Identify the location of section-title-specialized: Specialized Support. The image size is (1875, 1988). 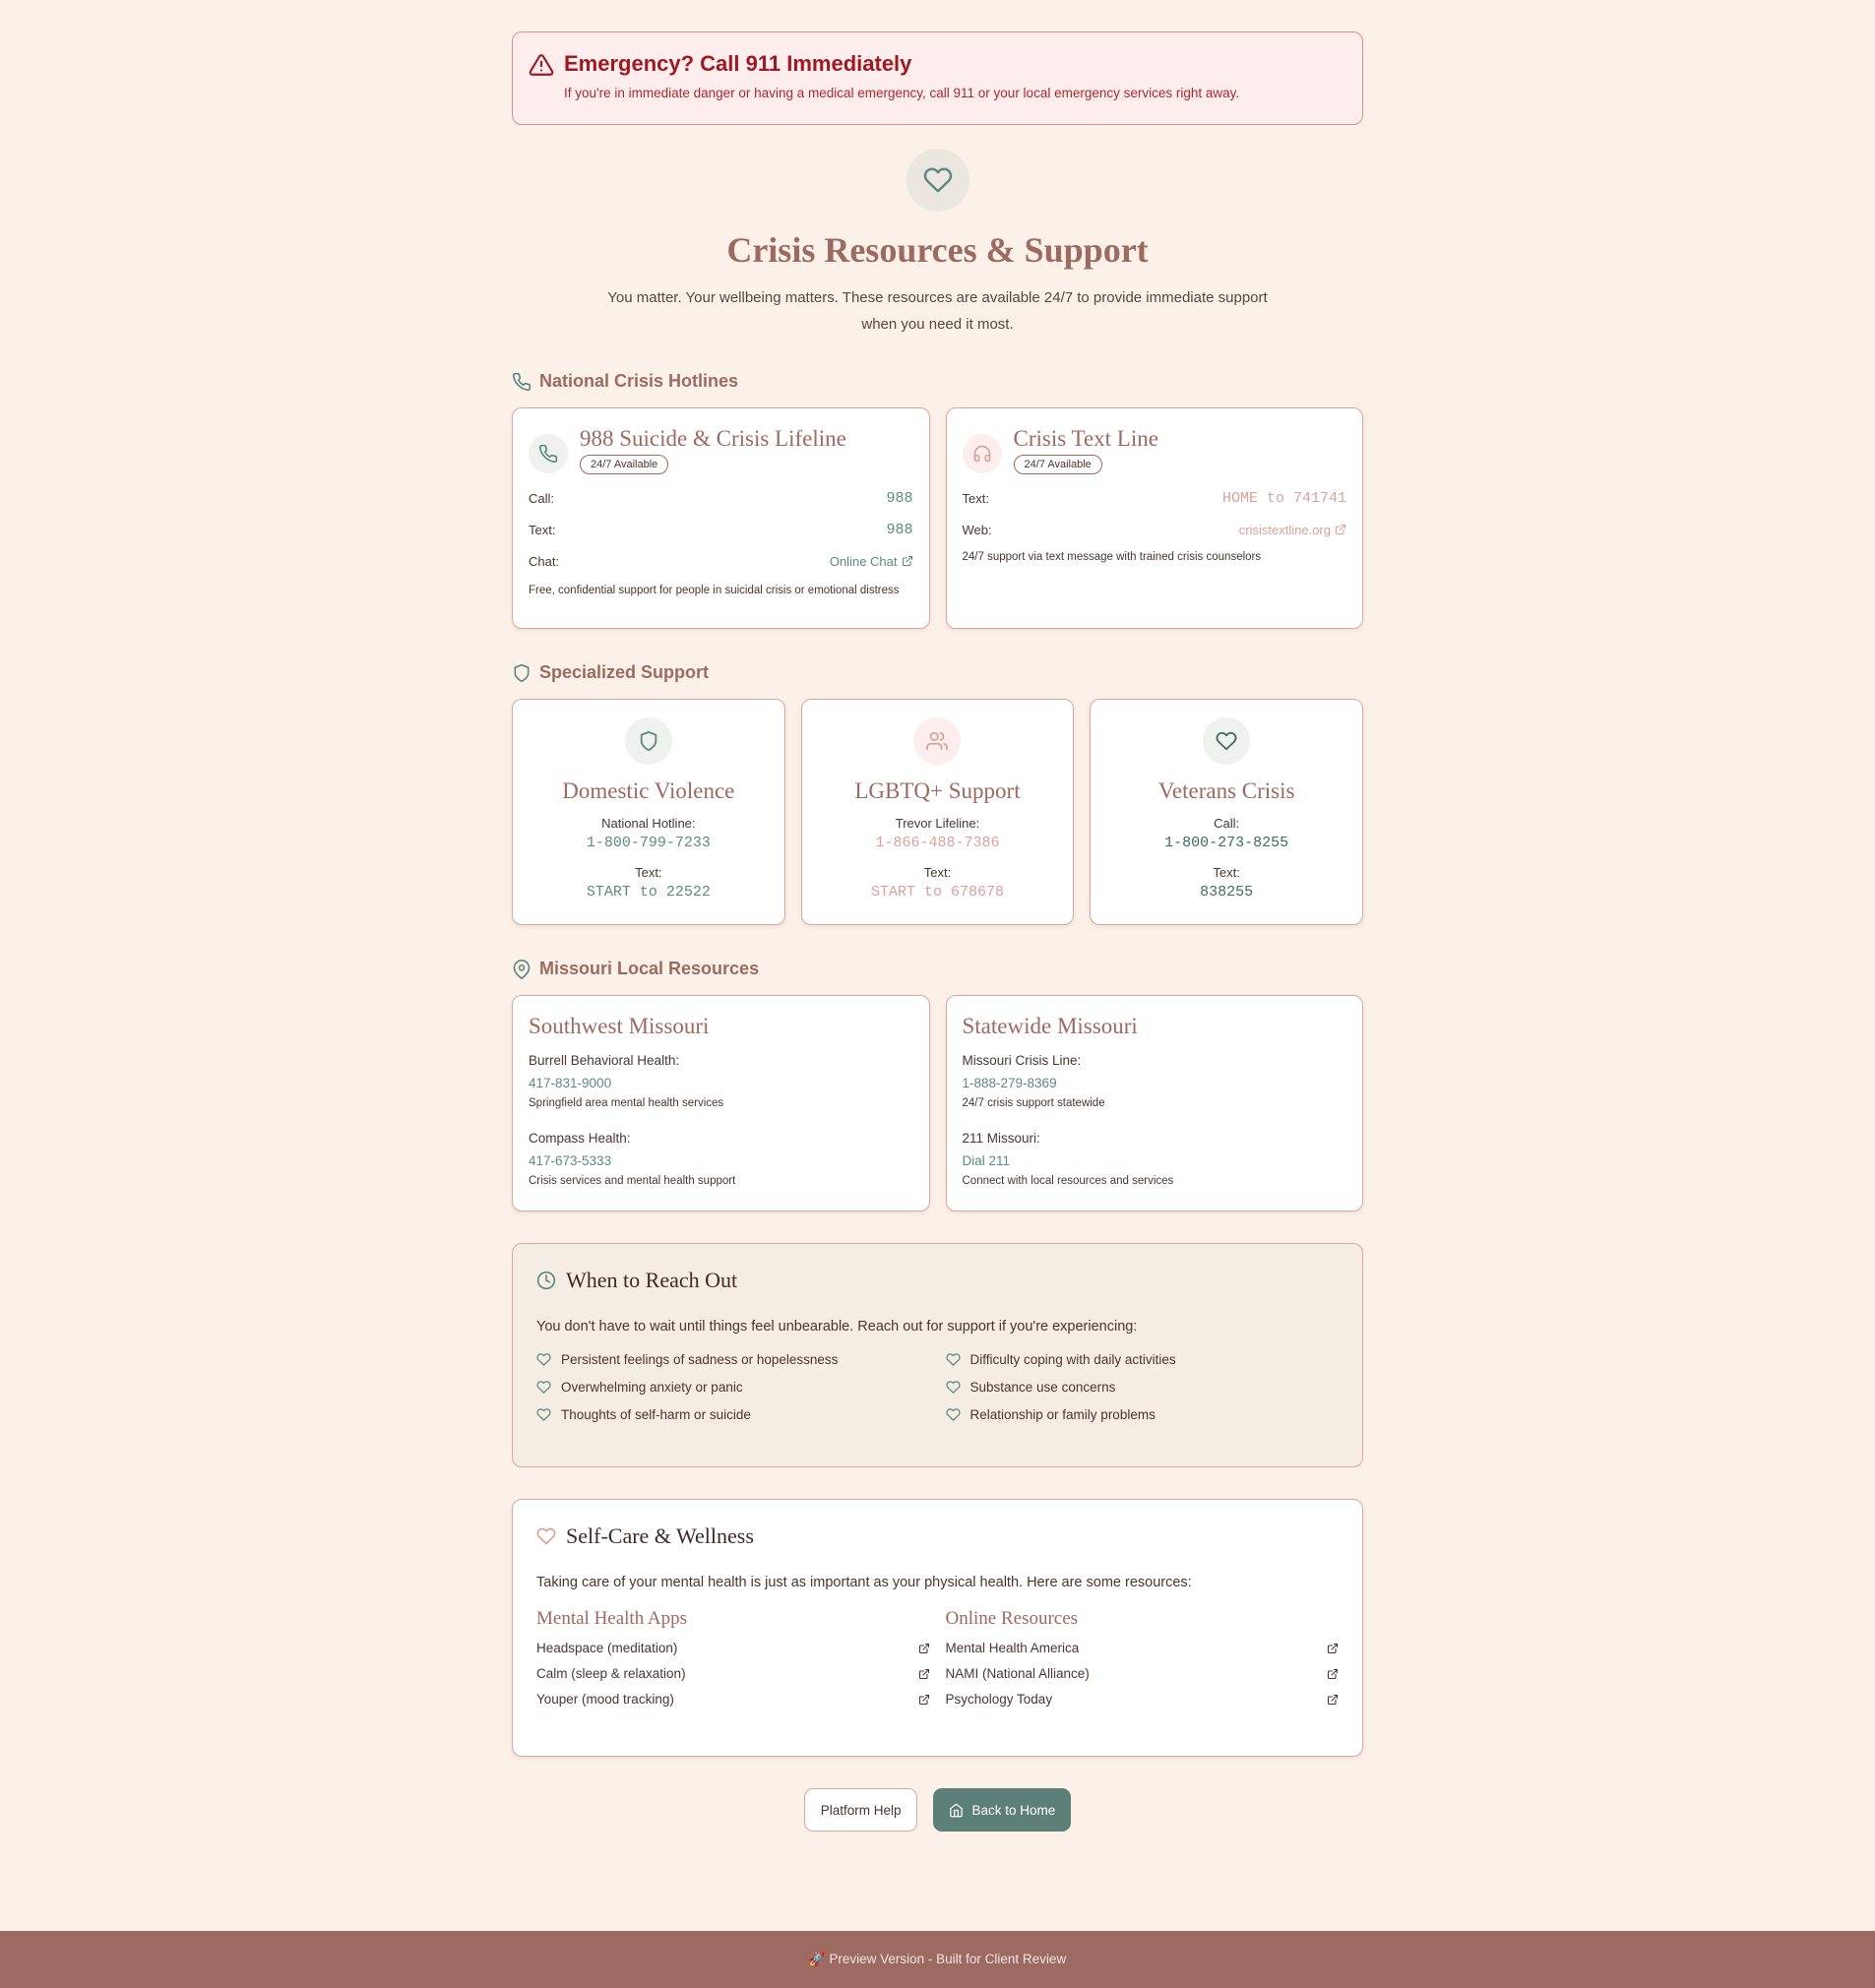
(937, 673).